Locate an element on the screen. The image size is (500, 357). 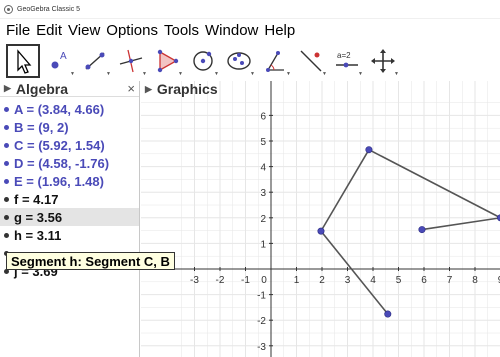
y-tick-label: -2 is located at coordinates (261, 321).